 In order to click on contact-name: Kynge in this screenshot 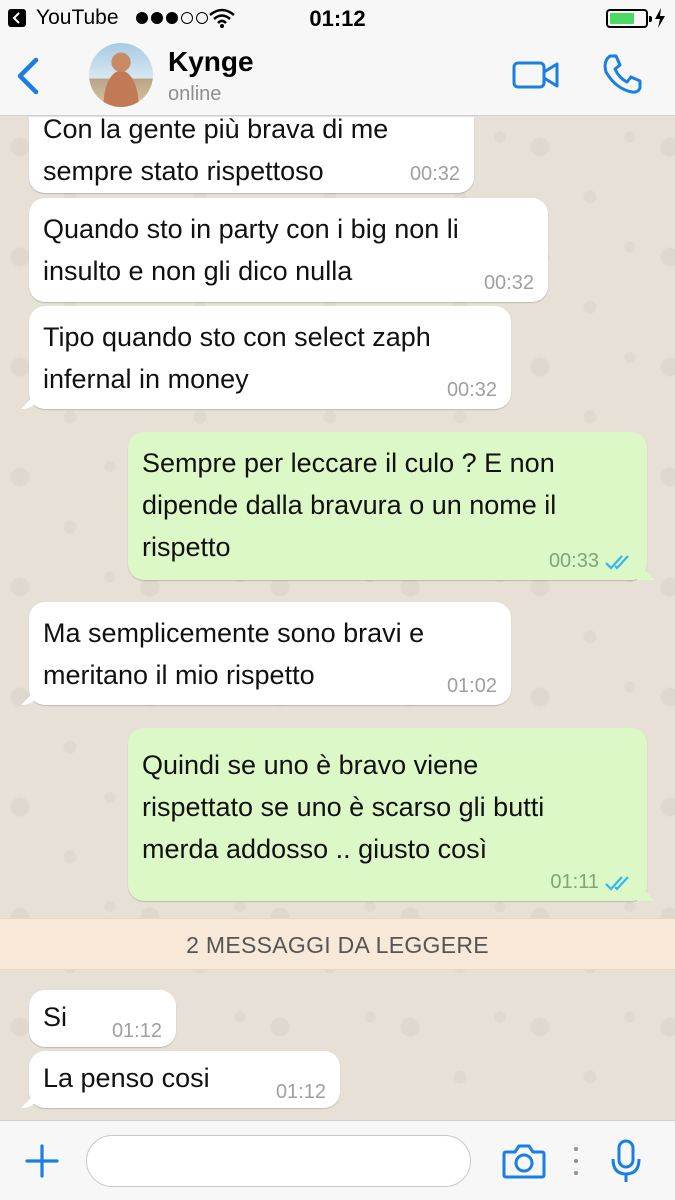, I will do `click(211, 62)`.